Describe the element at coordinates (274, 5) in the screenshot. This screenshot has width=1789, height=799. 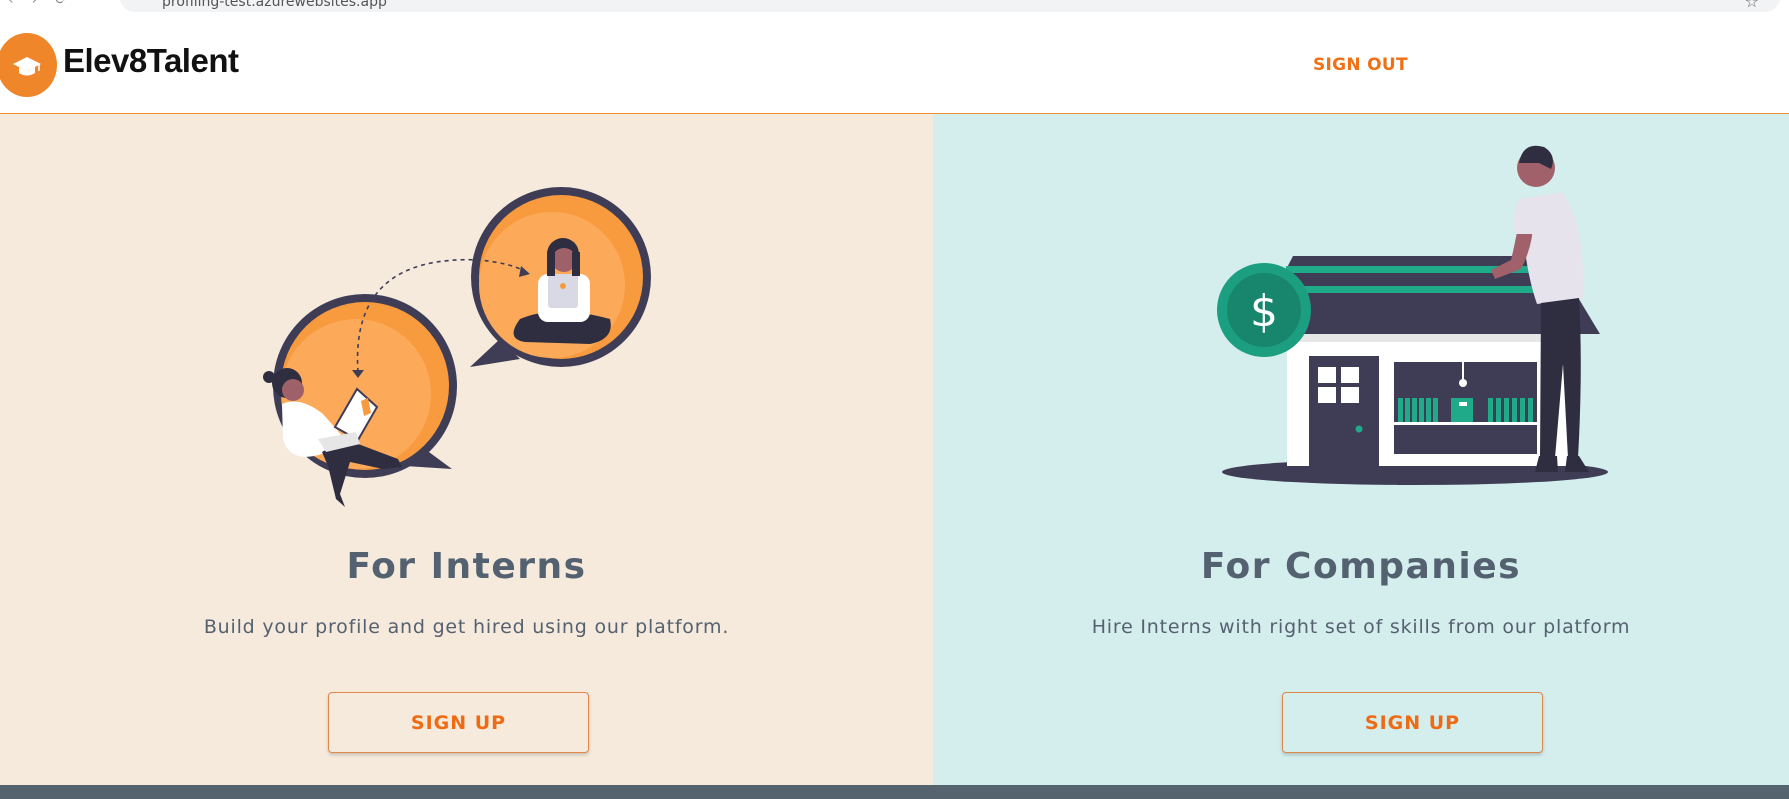
I see `url-text: profiling-test.azurewebsites.app` at that location.